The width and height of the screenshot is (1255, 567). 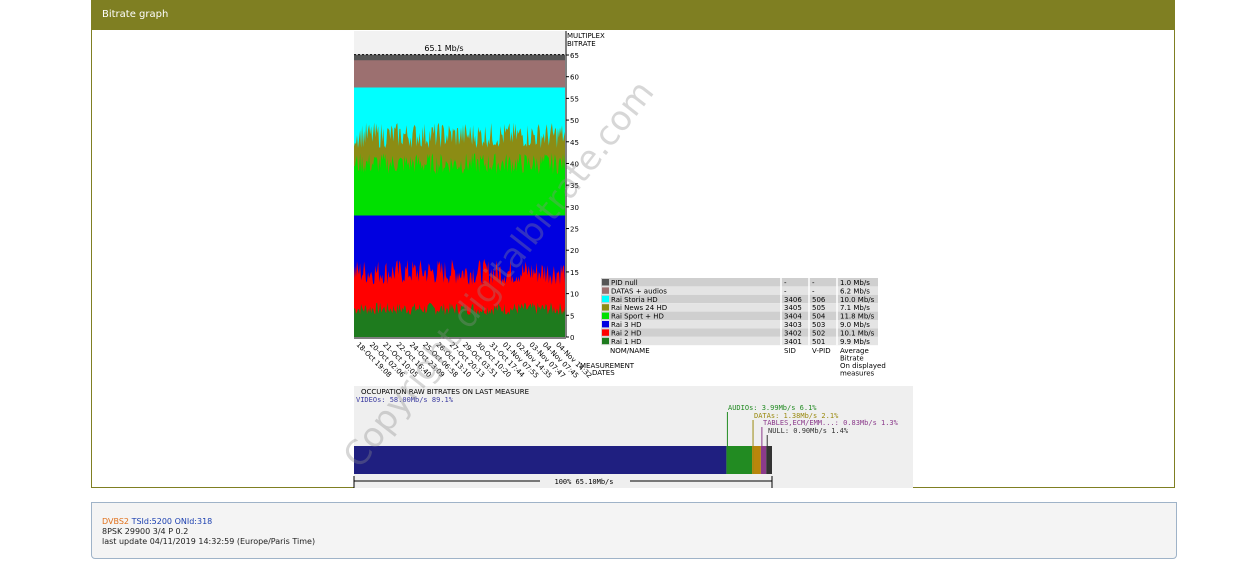 What do you see at coordinates (639, 291) in the screenshot?
I see `row-name: DATAS + audios` at bounding box center [639, 291].